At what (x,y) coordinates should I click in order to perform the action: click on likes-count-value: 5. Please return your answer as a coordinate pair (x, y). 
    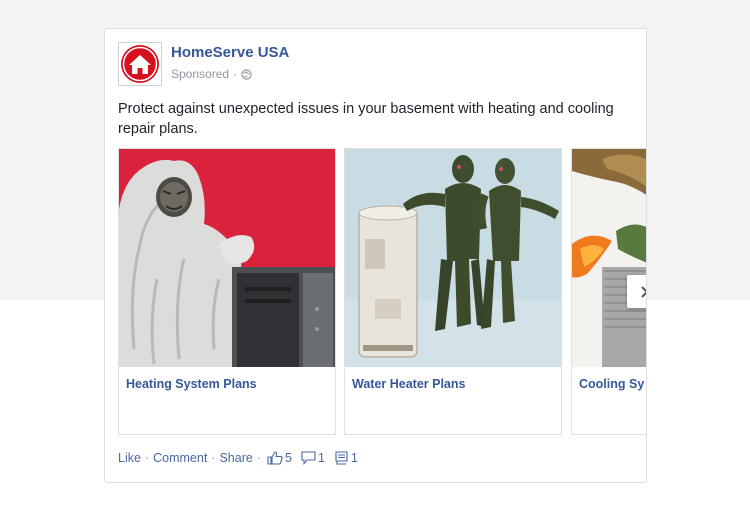
    Looking at the image, I should click on (288, 458).